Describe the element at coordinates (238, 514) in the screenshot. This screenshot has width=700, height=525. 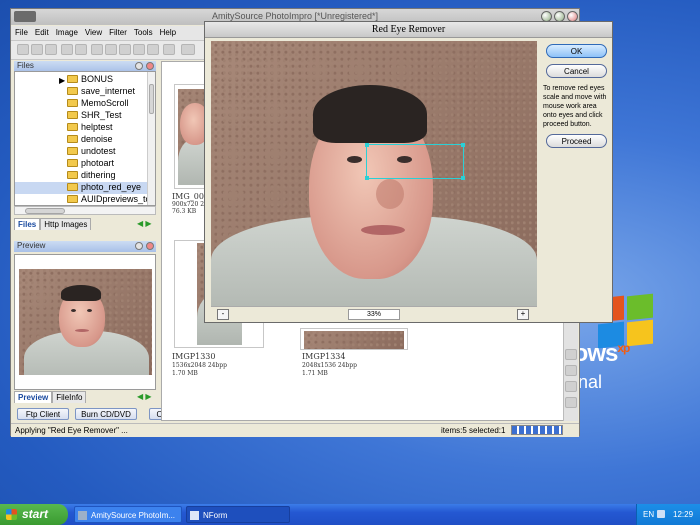
I see `task-nform: NForm` at that location.